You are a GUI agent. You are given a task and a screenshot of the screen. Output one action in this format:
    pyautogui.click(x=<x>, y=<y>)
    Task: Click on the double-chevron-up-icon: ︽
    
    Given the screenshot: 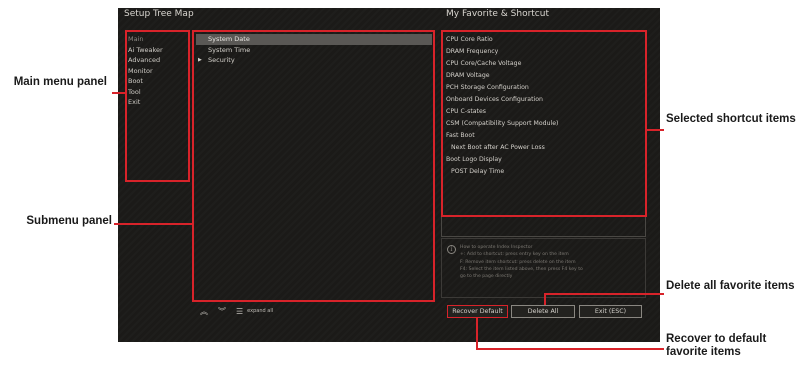 What is the action you would take?
    pyautogui.click(x=204, y=311)
    